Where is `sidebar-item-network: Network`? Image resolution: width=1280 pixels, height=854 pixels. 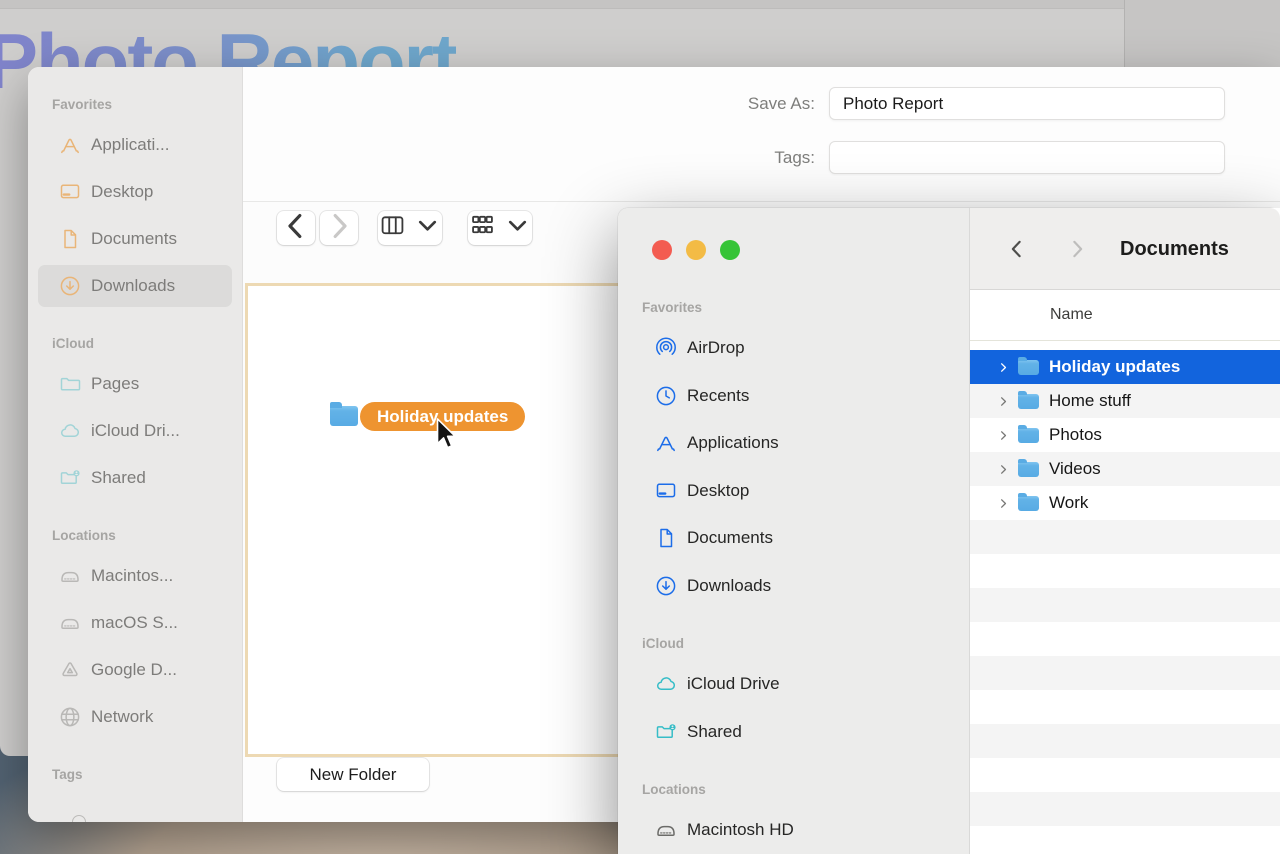 sidebar-item-network: Network is located at coordinates (135, 717).